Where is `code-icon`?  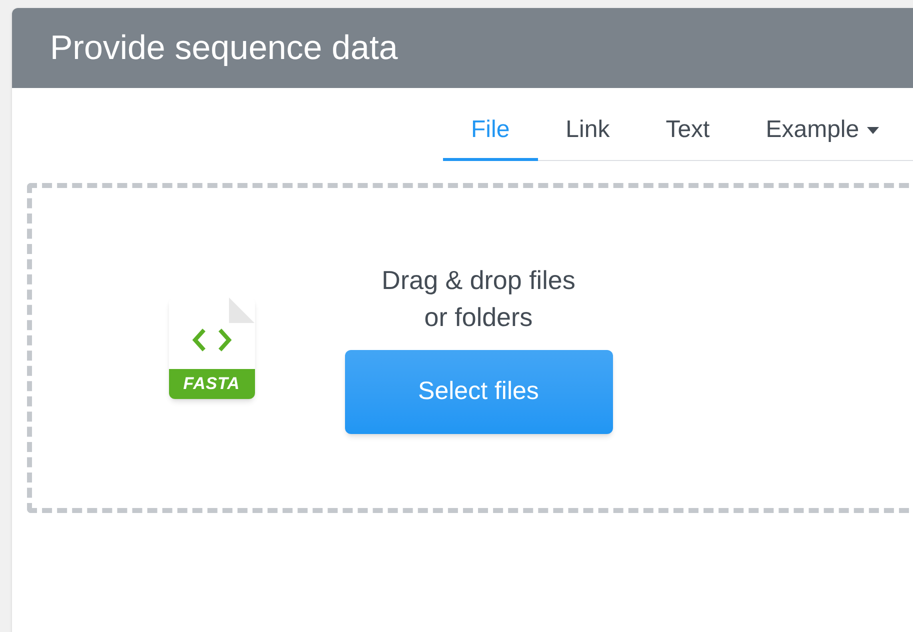
code-icon is located at coordinates (212, 340).